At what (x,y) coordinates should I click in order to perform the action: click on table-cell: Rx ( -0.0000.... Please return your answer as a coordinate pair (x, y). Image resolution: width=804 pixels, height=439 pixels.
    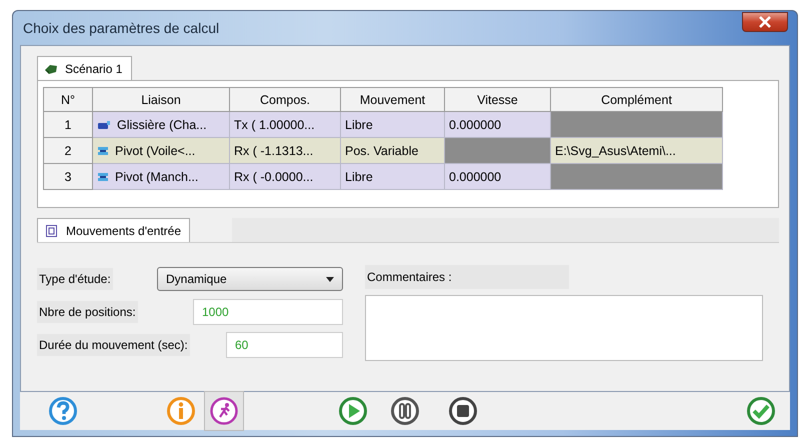
    Looking at the image, I should click on (285, 177).